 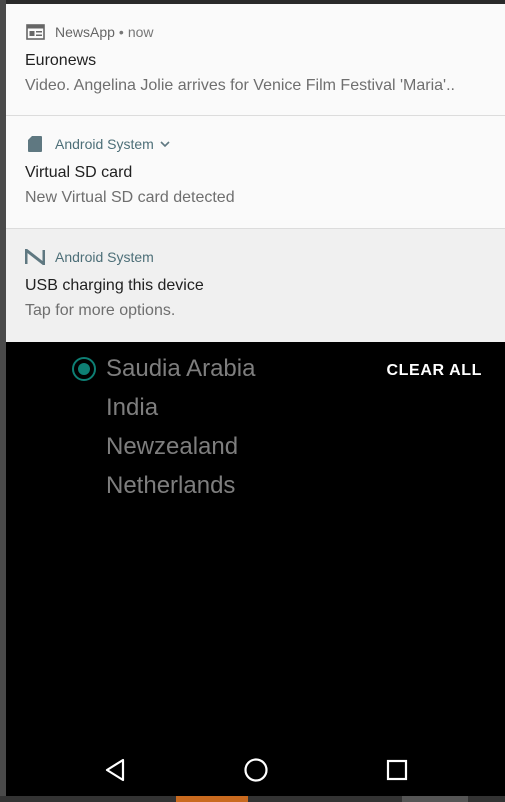 What do you see at coordinates (35, 144) in the screenshot?
I see `sd-card-icon` at bounding box center [35, 144].